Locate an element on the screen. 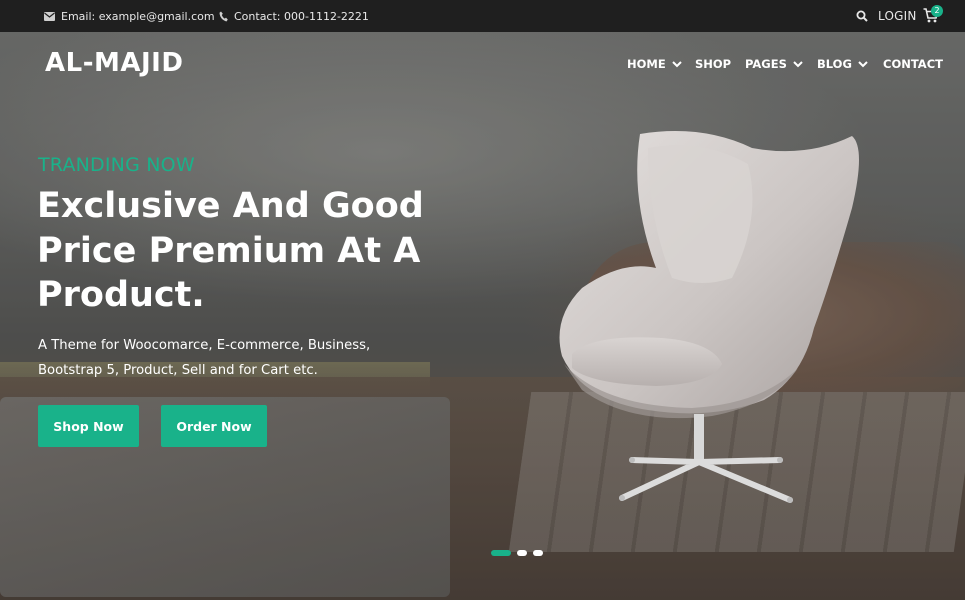 The image size is (965, 600). nav-label-shop: SHOP is located at coordinates (713, 64).